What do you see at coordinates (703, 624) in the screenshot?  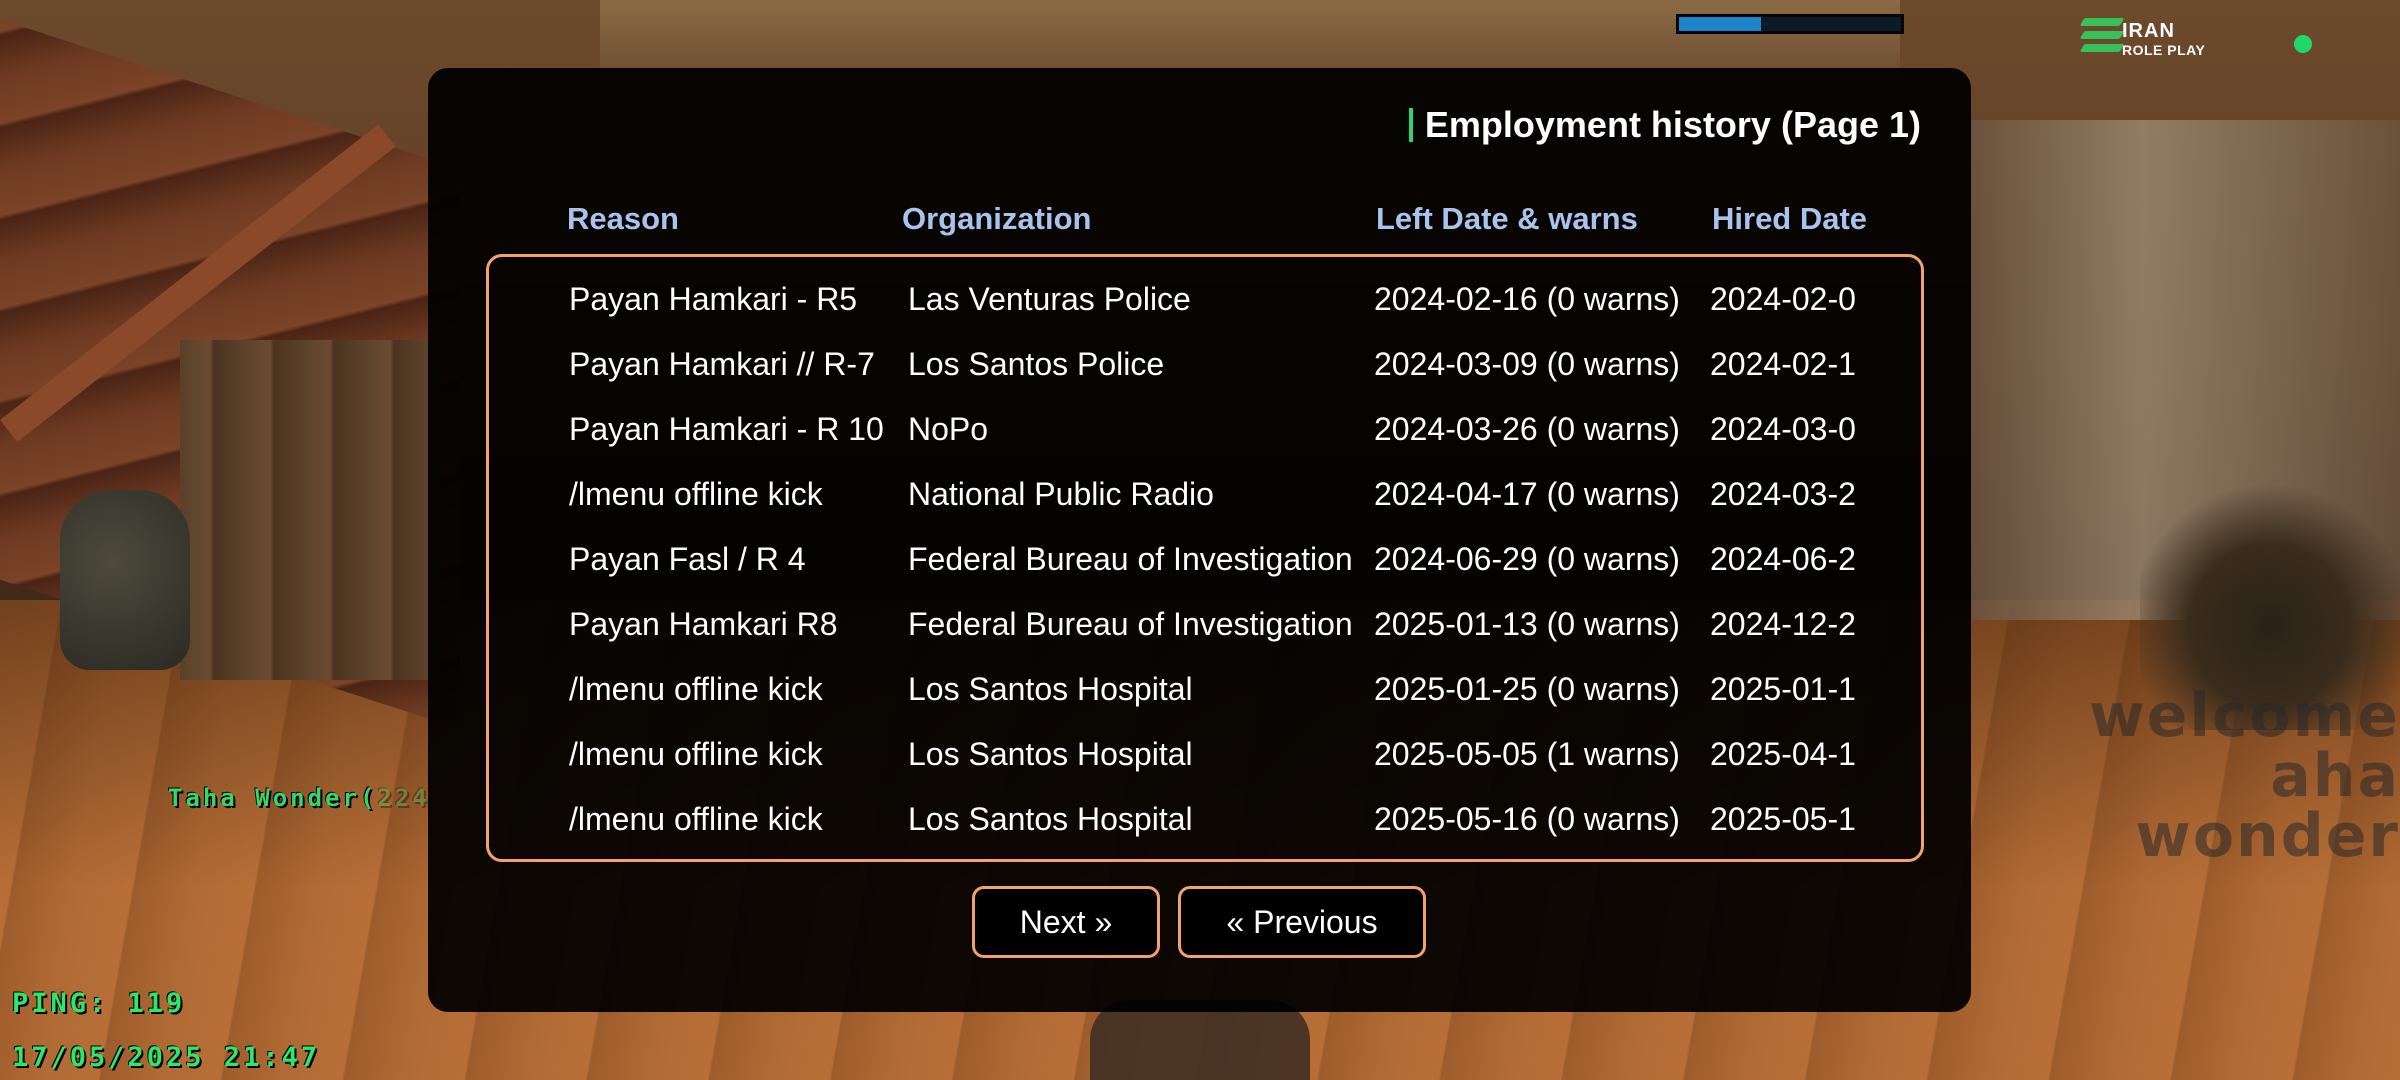 I see `cell-reason: Payan Hamkari R8` at bounding box center [703, 624].